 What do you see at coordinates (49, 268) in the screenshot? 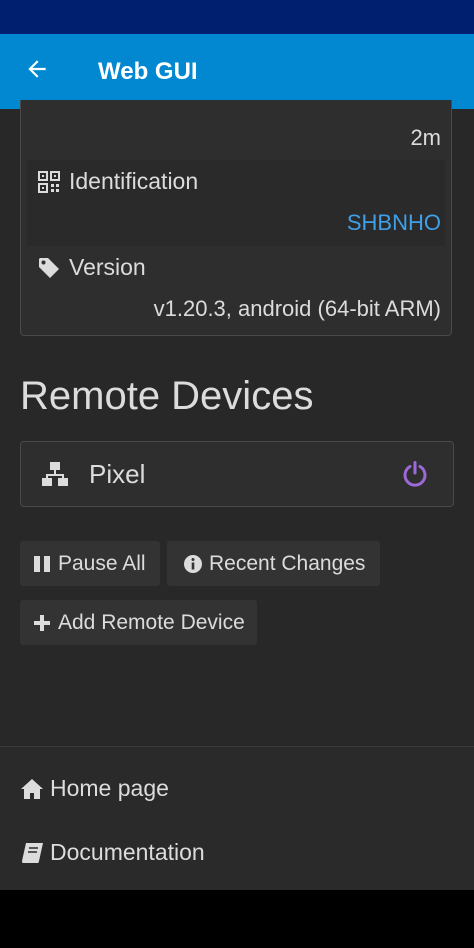
I see `tag-icon` at bounding box center [49, 268].